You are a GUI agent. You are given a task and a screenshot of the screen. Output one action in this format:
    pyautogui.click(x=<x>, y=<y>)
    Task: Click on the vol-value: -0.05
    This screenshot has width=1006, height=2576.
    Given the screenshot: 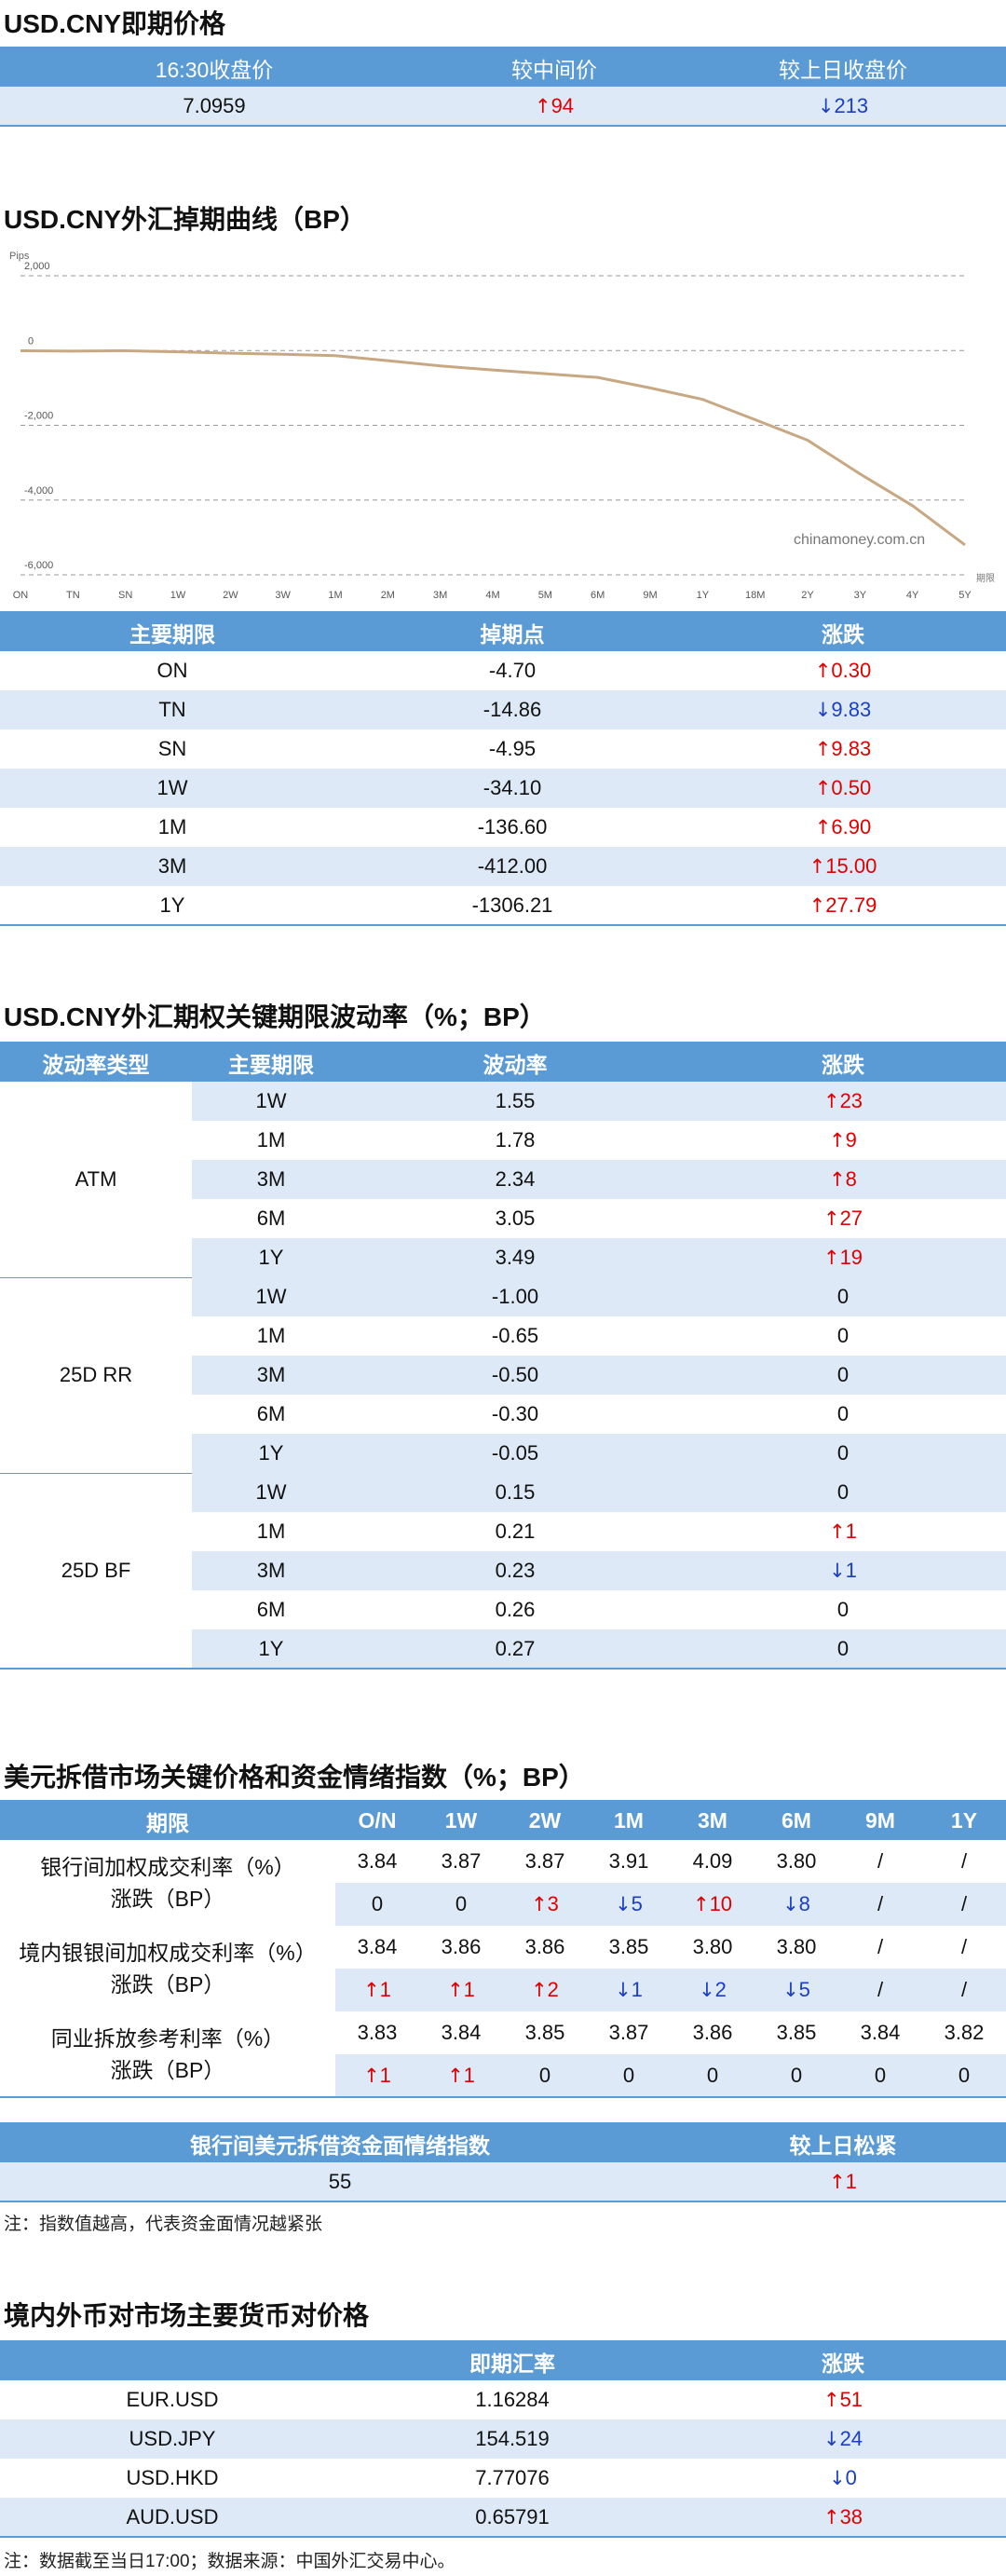 What is the action you would take?
    pyautogui.click(x=515, y=1453)
    